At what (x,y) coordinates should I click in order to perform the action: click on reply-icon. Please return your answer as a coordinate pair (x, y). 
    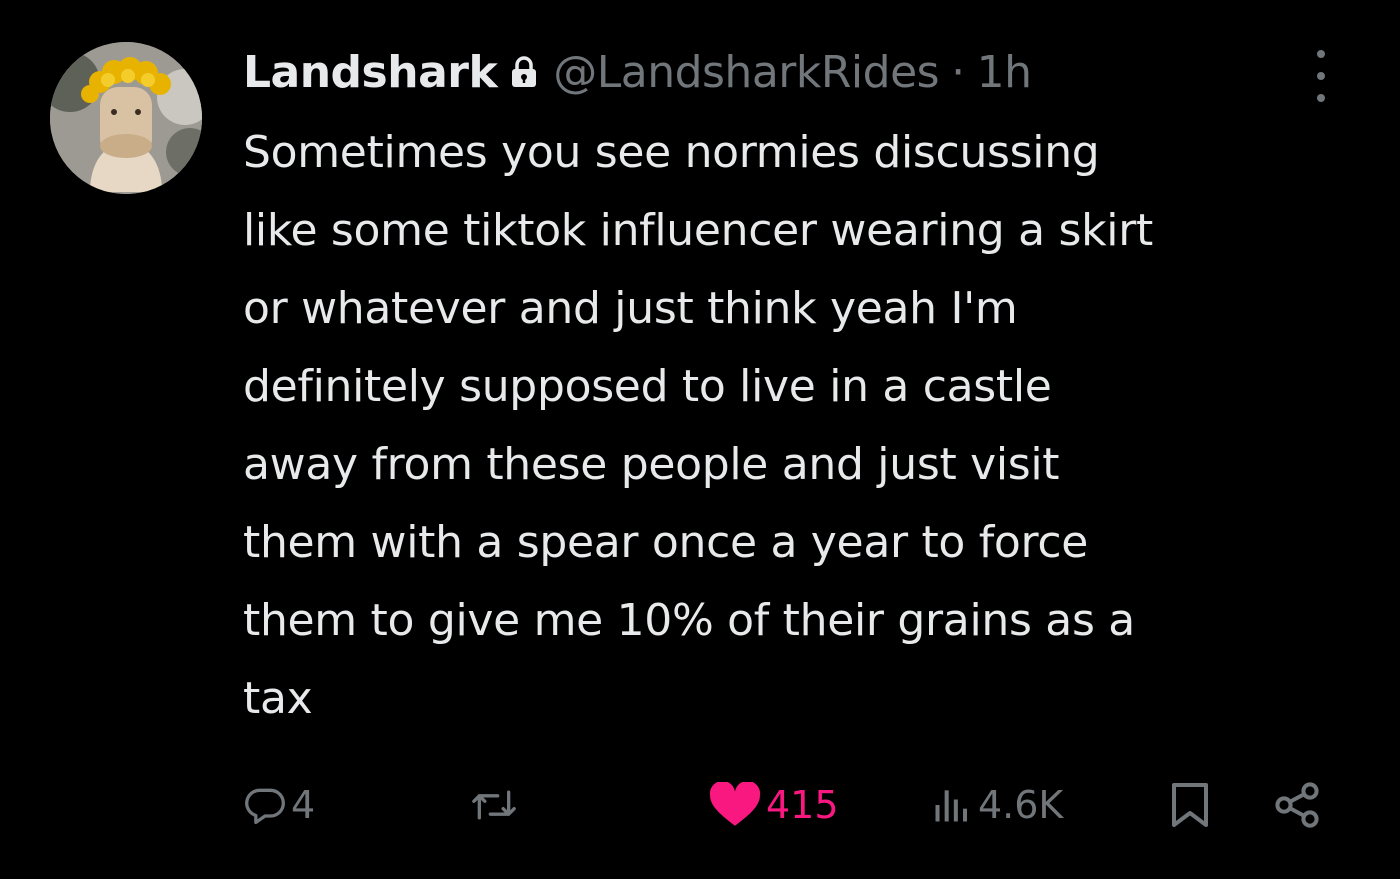
    Looking at the image, I should click on (265, 806).